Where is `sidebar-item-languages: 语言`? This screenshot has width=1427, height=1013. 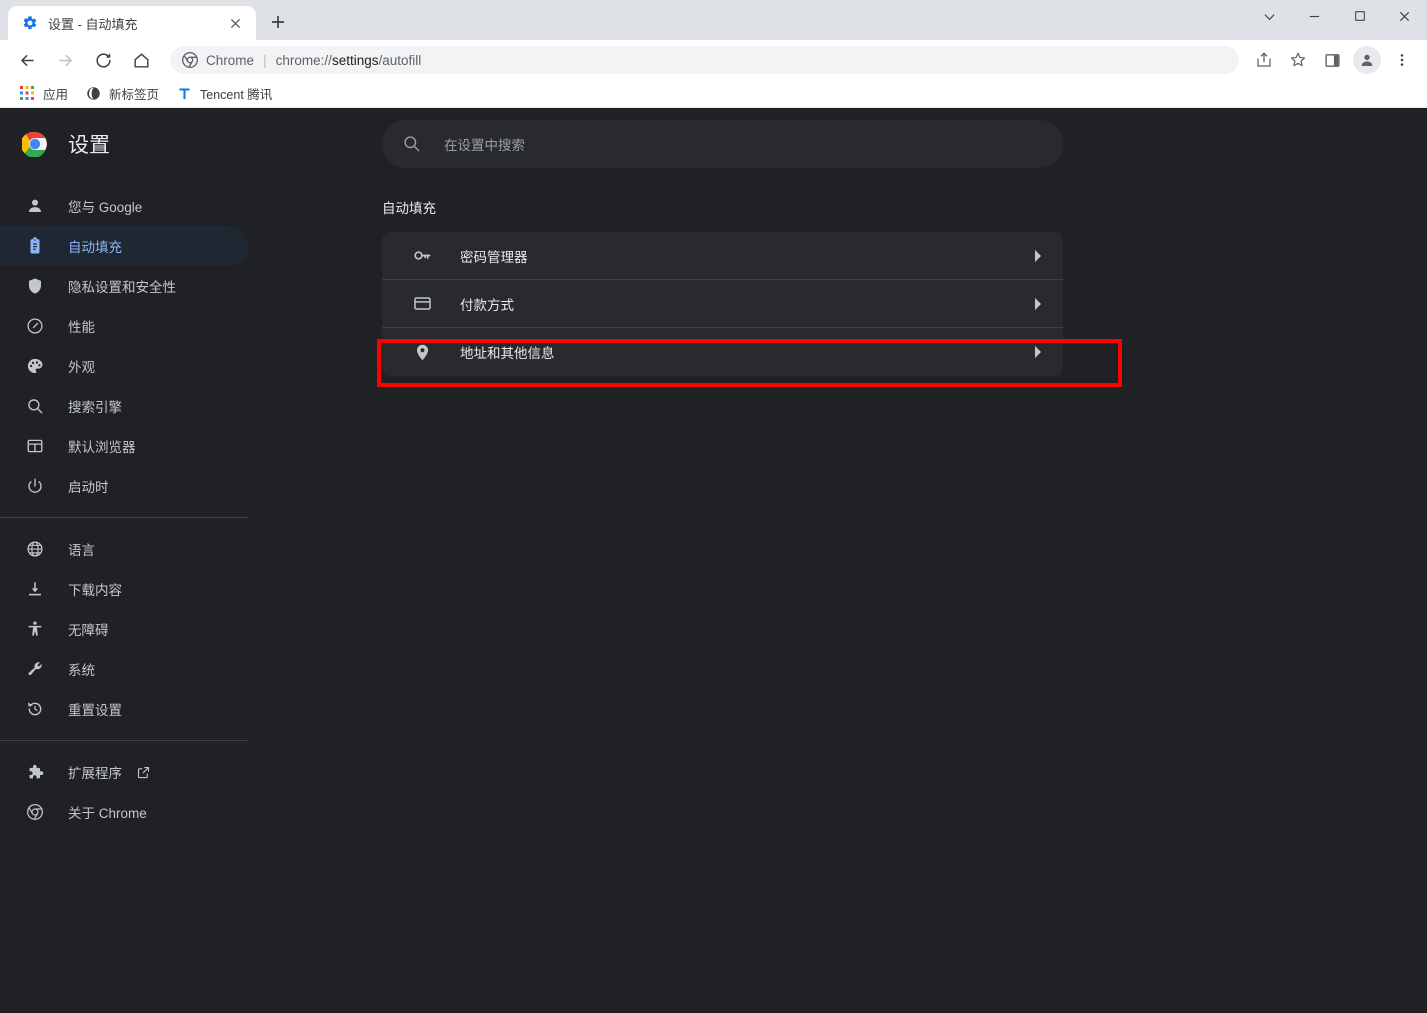
sidebar-item-languages: 语言 is located at coordinates (124, 549).